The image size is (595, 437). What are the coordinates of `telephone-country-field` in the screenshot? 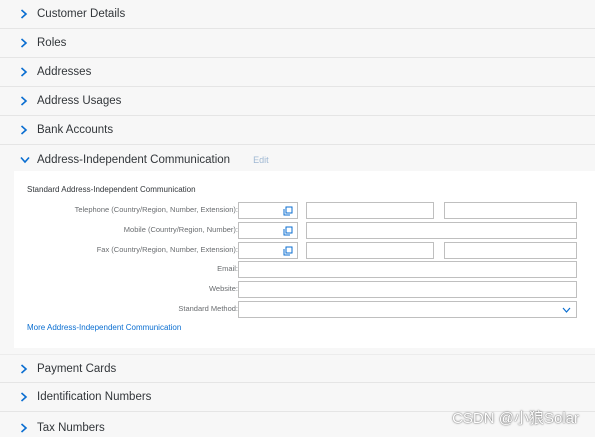 It's located at (268, 210).